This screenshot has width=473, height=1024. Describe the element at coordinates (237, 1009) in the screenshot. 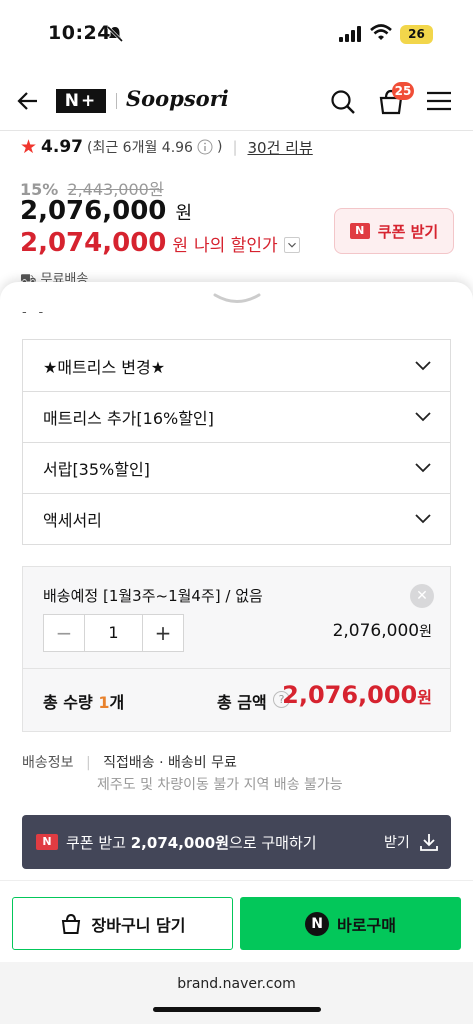

I see `home-indicator` at that location.